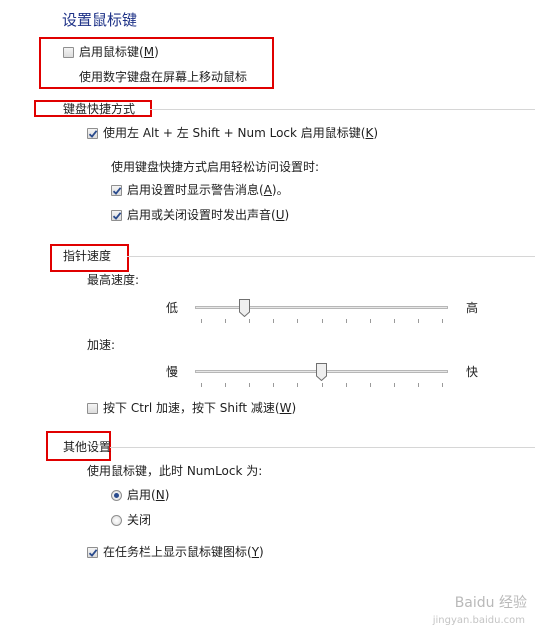 The image size is (535, 630). What do you see at coordinates (100, 20) in the screenshot?
I see `page-title: 设置鼠标键` at bounding box center [100, 20].